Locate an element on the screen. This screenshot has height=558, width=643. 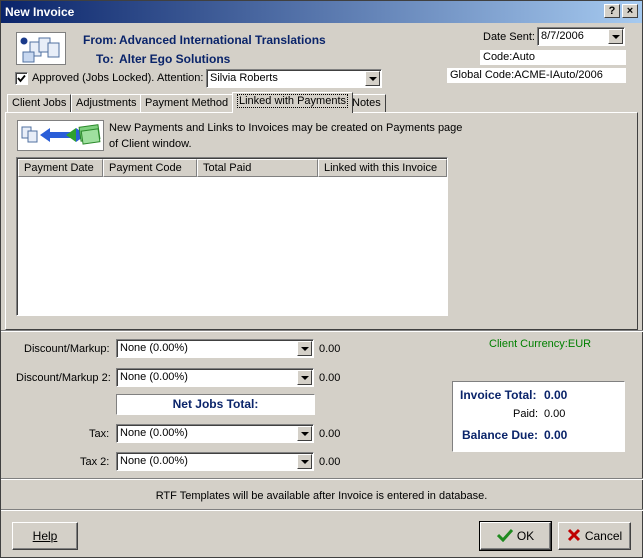
approved-label: Approved (Jobs Locked). is located at coordinates (93, 78).